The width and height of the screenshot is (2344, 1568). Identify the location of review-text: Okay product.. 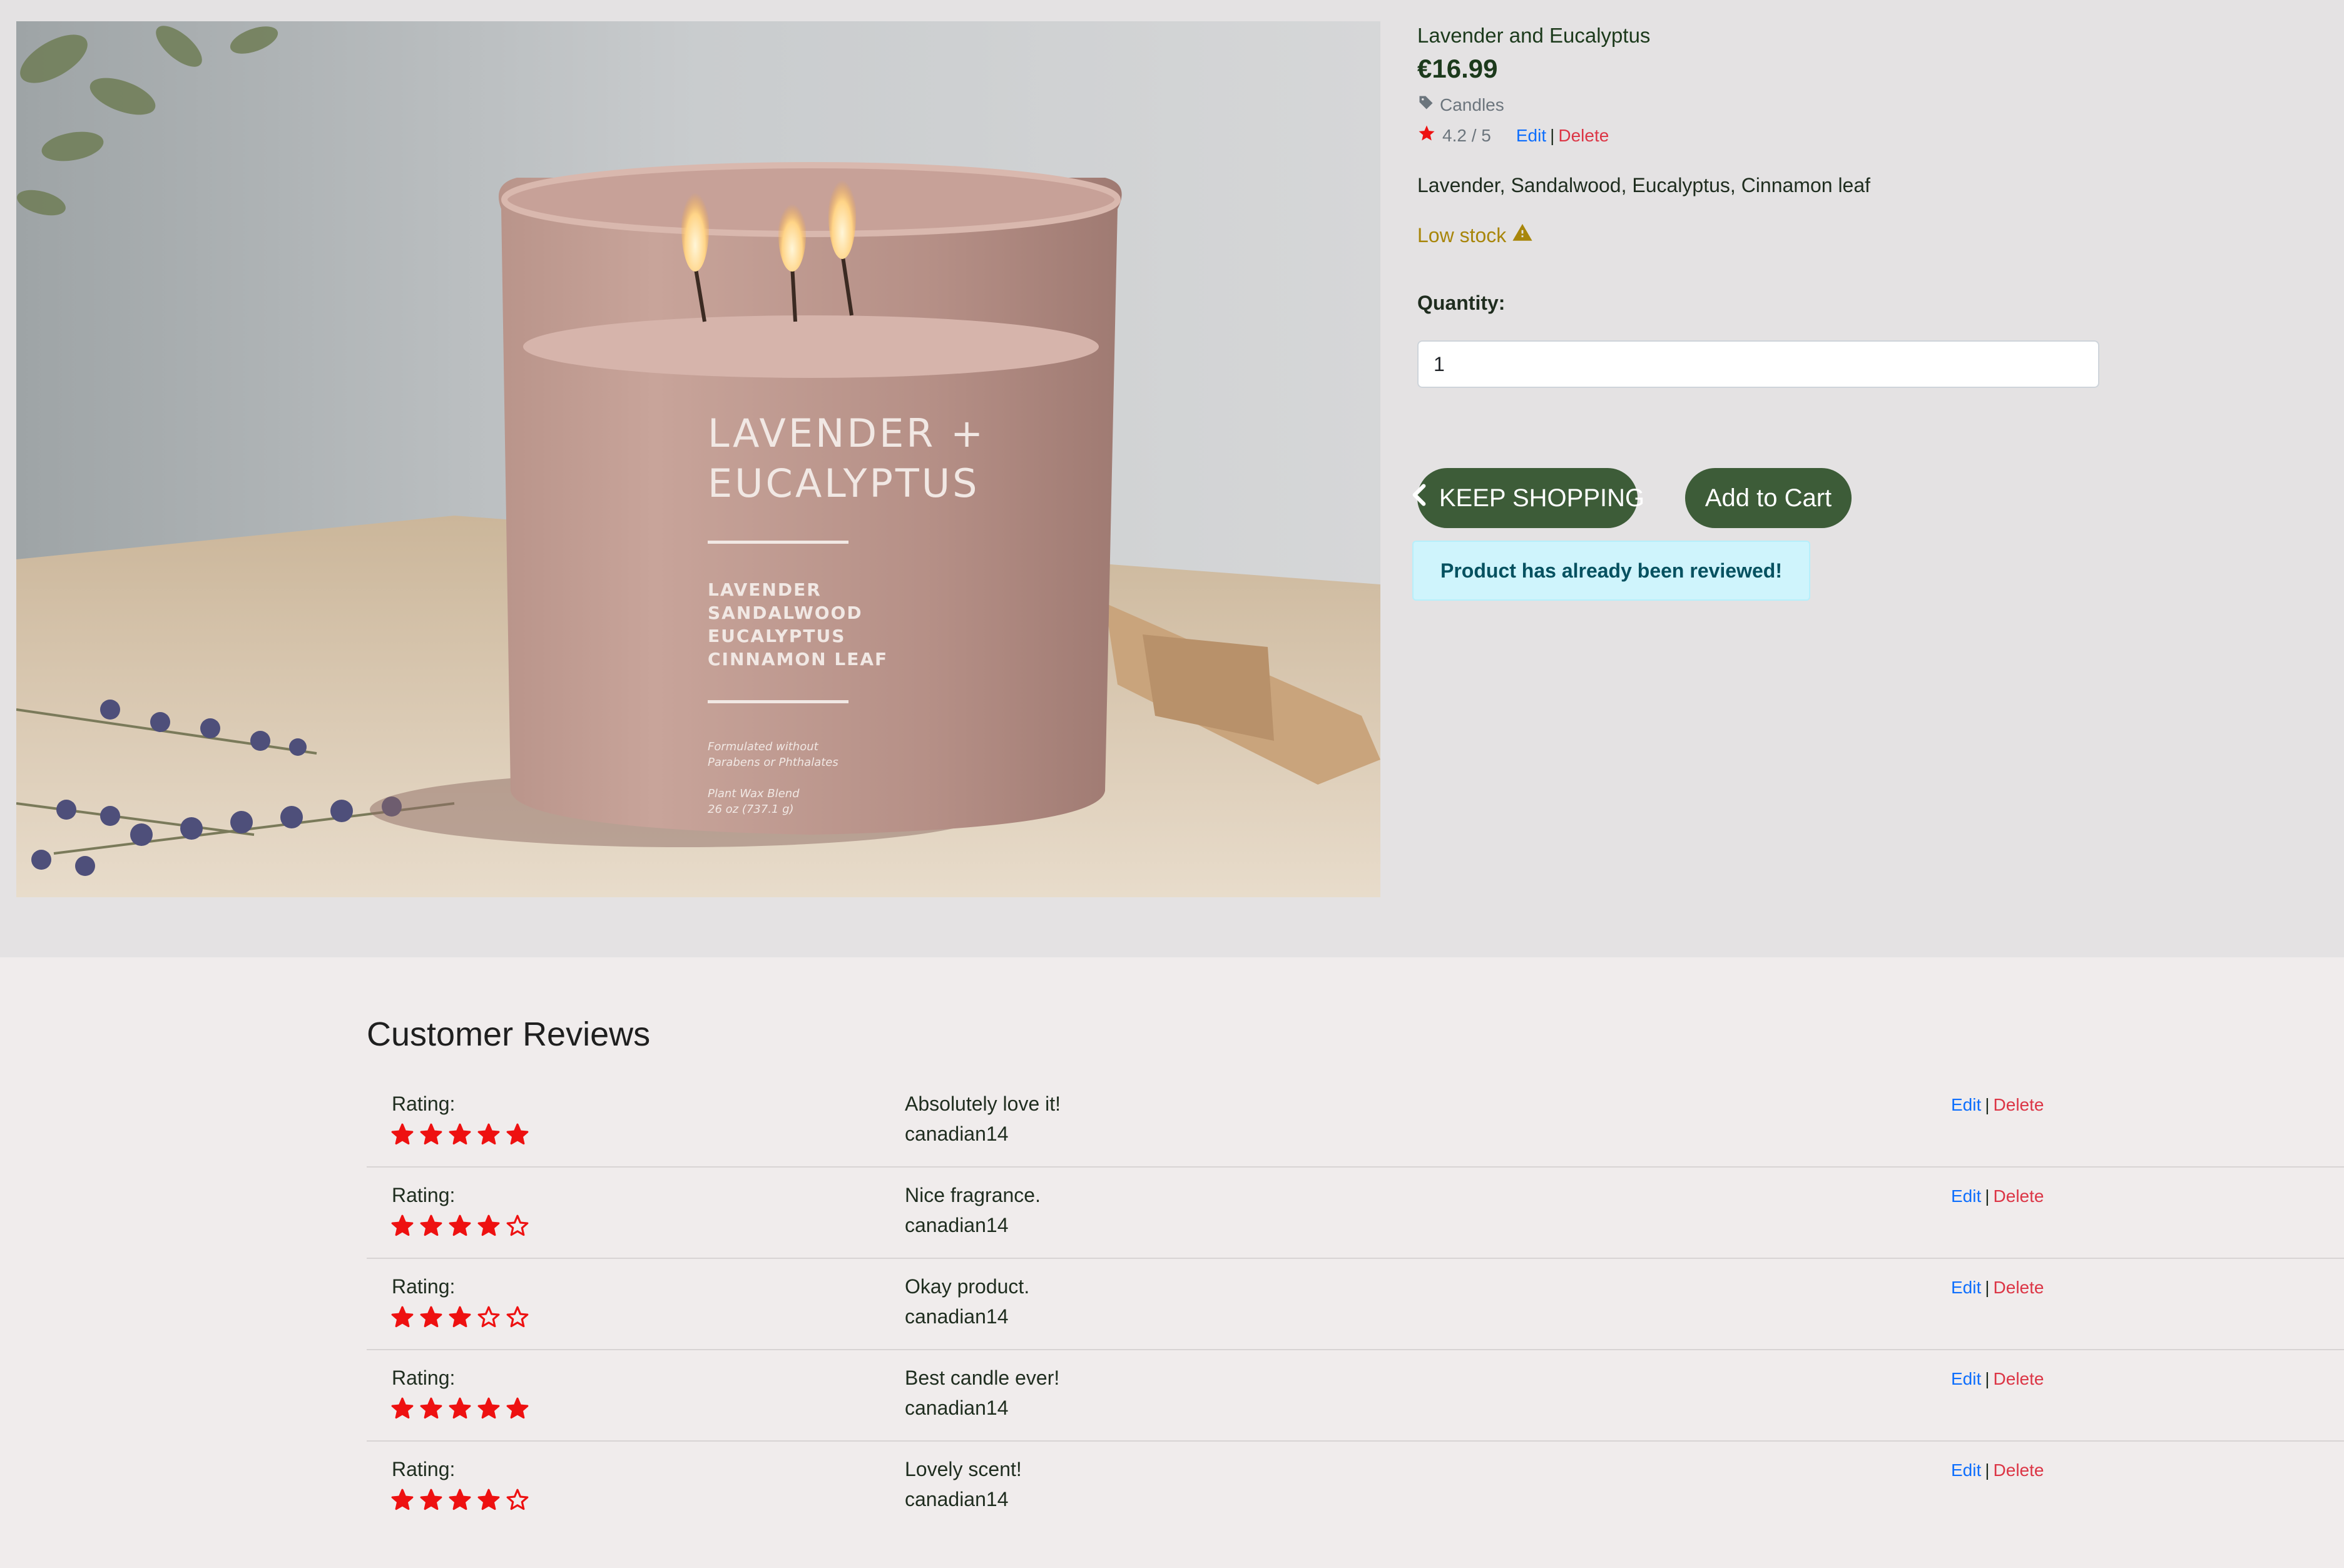
(967, 1287).